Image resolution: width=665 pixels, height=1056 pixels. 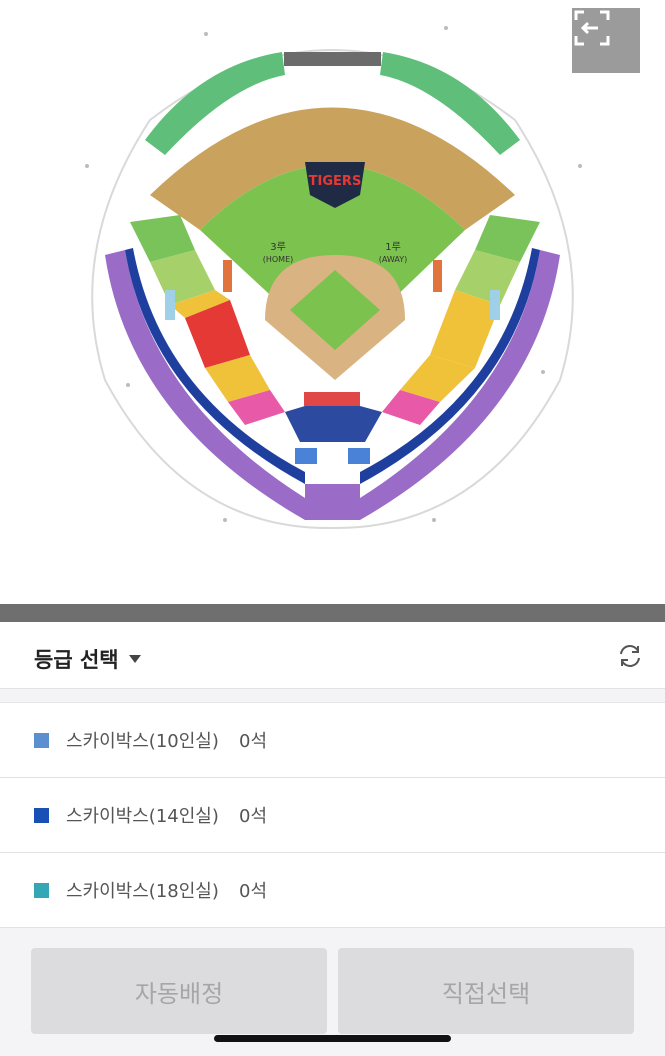 I want to click on exit-fullscreen-button, so click(x=606, y=40).